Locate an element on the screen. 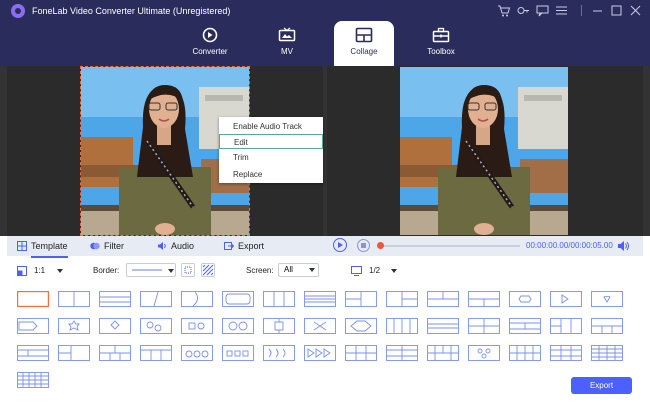 This screenshot has width=650, height=412. menu-item-enable-audio-track: Enable Audio Track is located at coordinates (271, 126).